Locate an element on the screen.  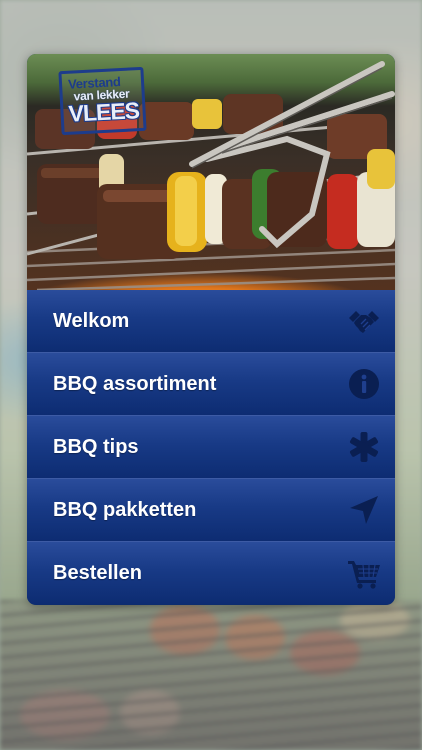
menu-item-bbq-assortiment: BBQ assortiment is located at coordinates (211, 383).